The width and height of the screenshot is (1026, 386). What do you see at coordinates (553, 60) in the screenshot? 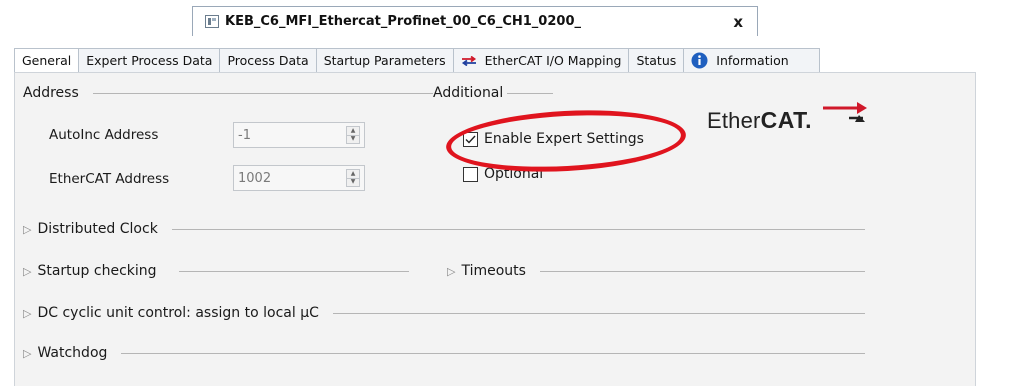
I see `tab-label: EtherCAT I/O Mapping` at bounding box center [553, 60].